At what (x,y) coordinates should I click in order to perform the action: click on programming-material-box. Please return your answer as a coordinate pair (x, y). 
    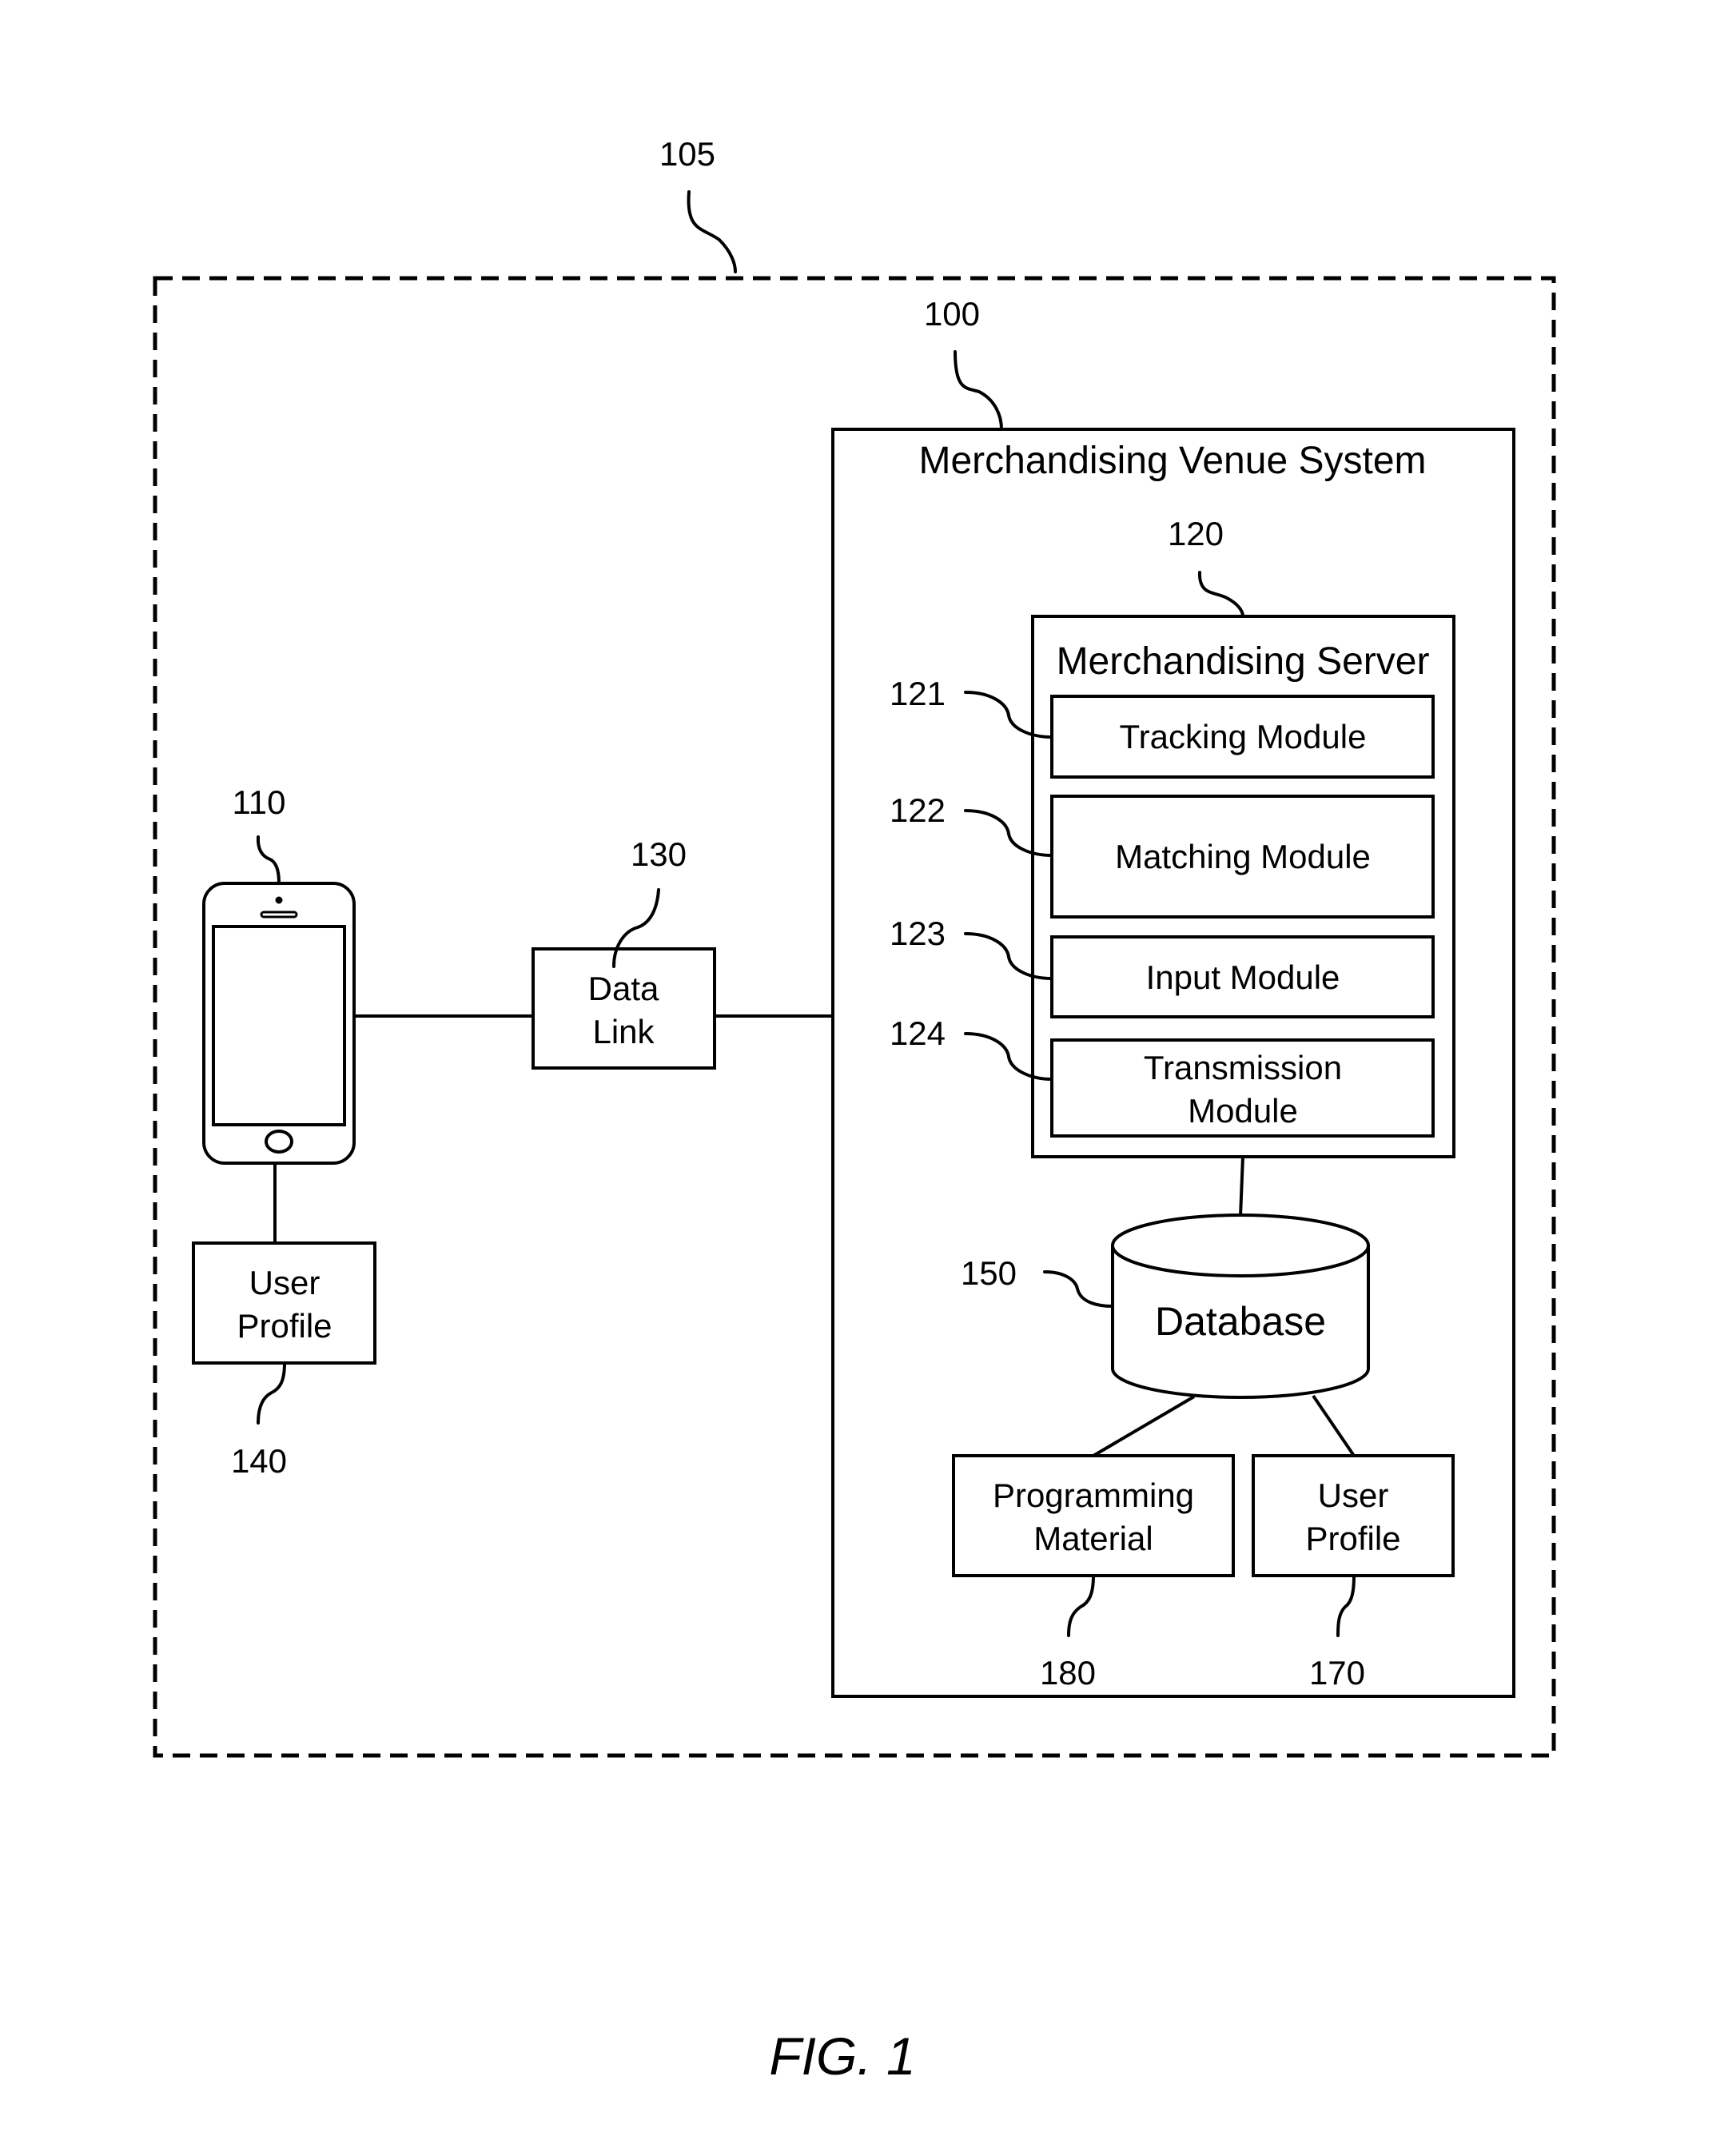
    Looking at the image, I should click on (1093, 1515).